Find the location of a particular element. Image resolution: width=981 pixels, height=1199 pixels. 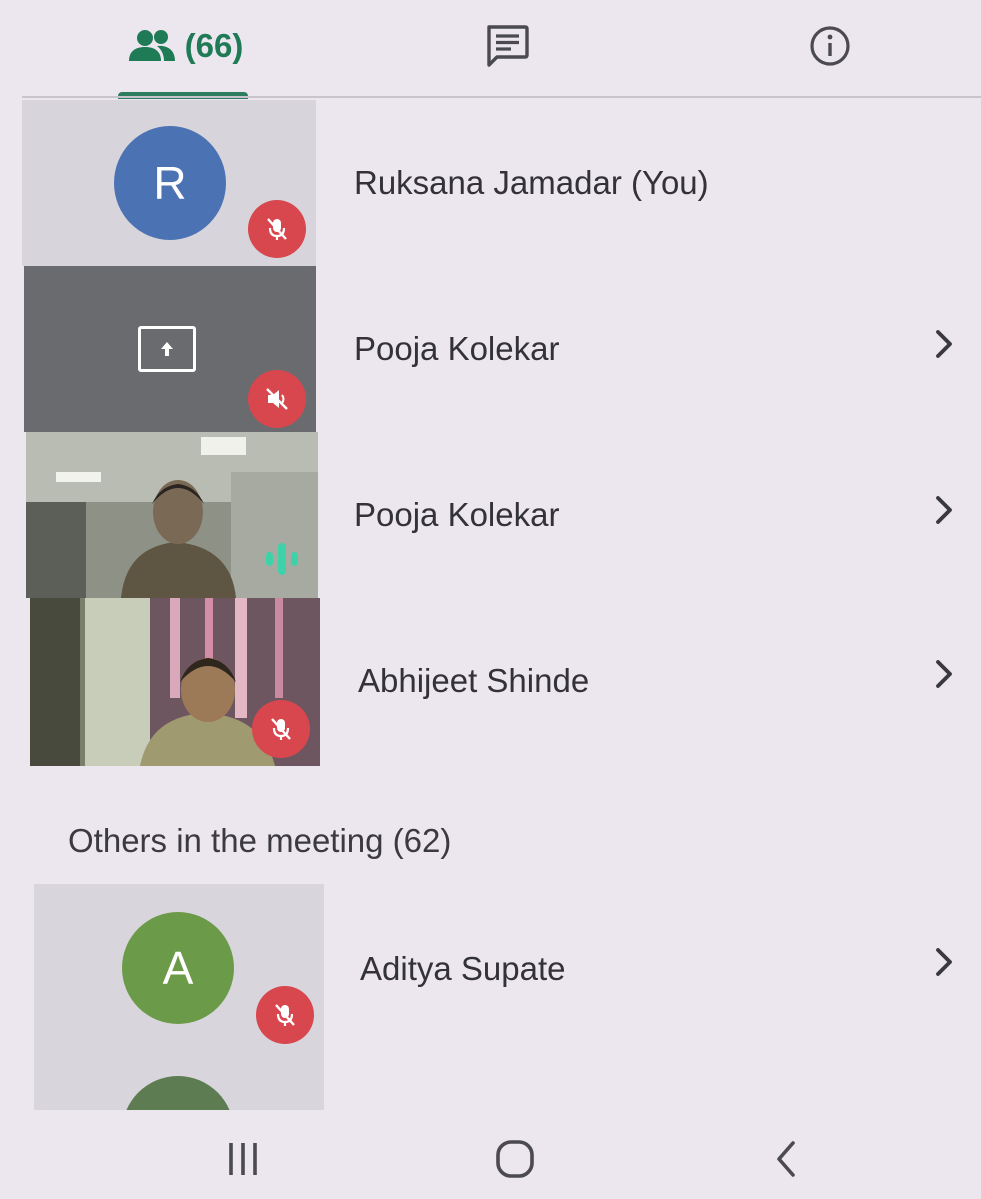

system-nav-bar is located at coordinates (490, 1157).